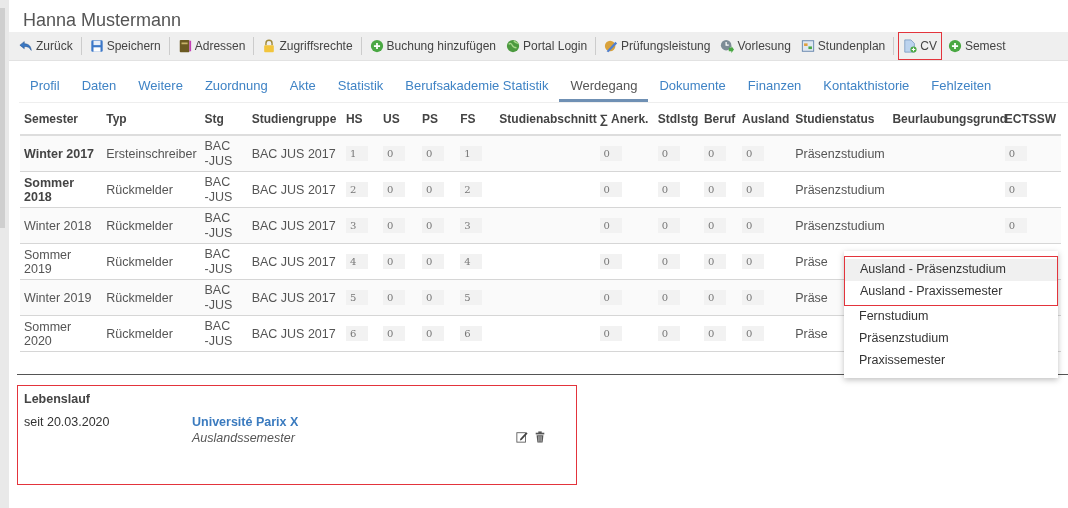  What do you see at coordinates (976, 46) in the screenshot?
I see `toolbar-button: Semest` at bounding box center [976, 46].